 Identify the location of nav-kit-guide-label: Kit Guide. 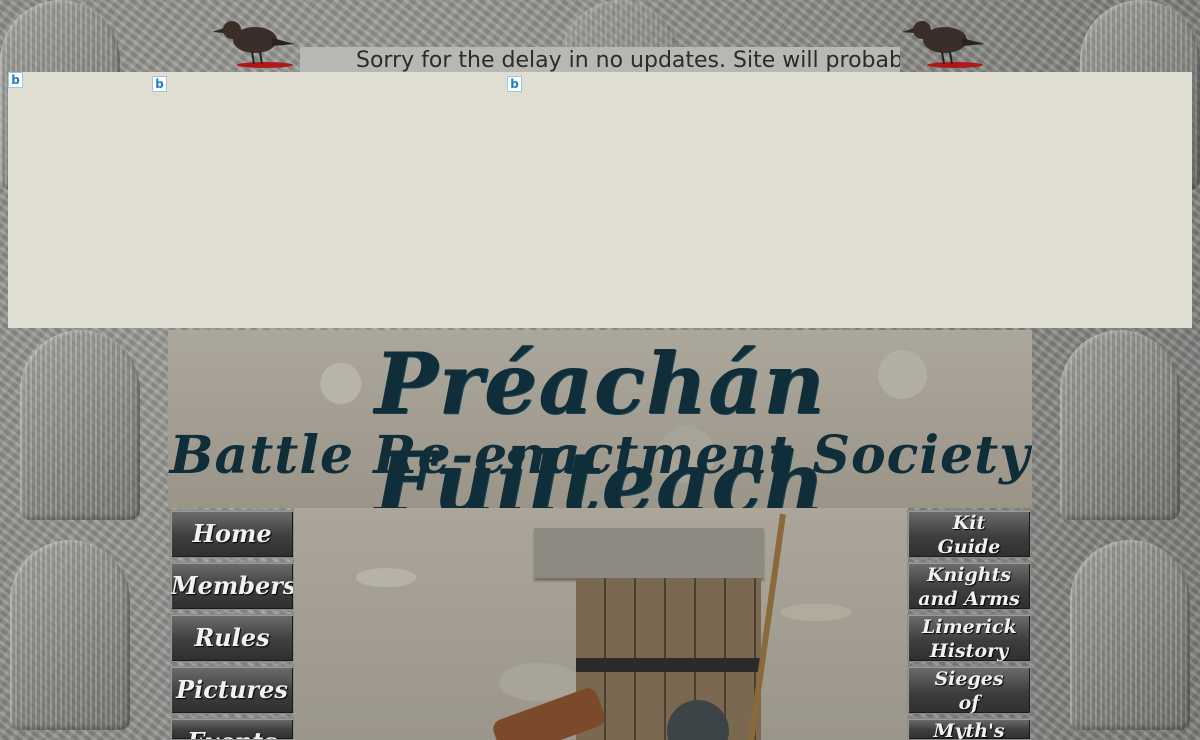
(969, 535).